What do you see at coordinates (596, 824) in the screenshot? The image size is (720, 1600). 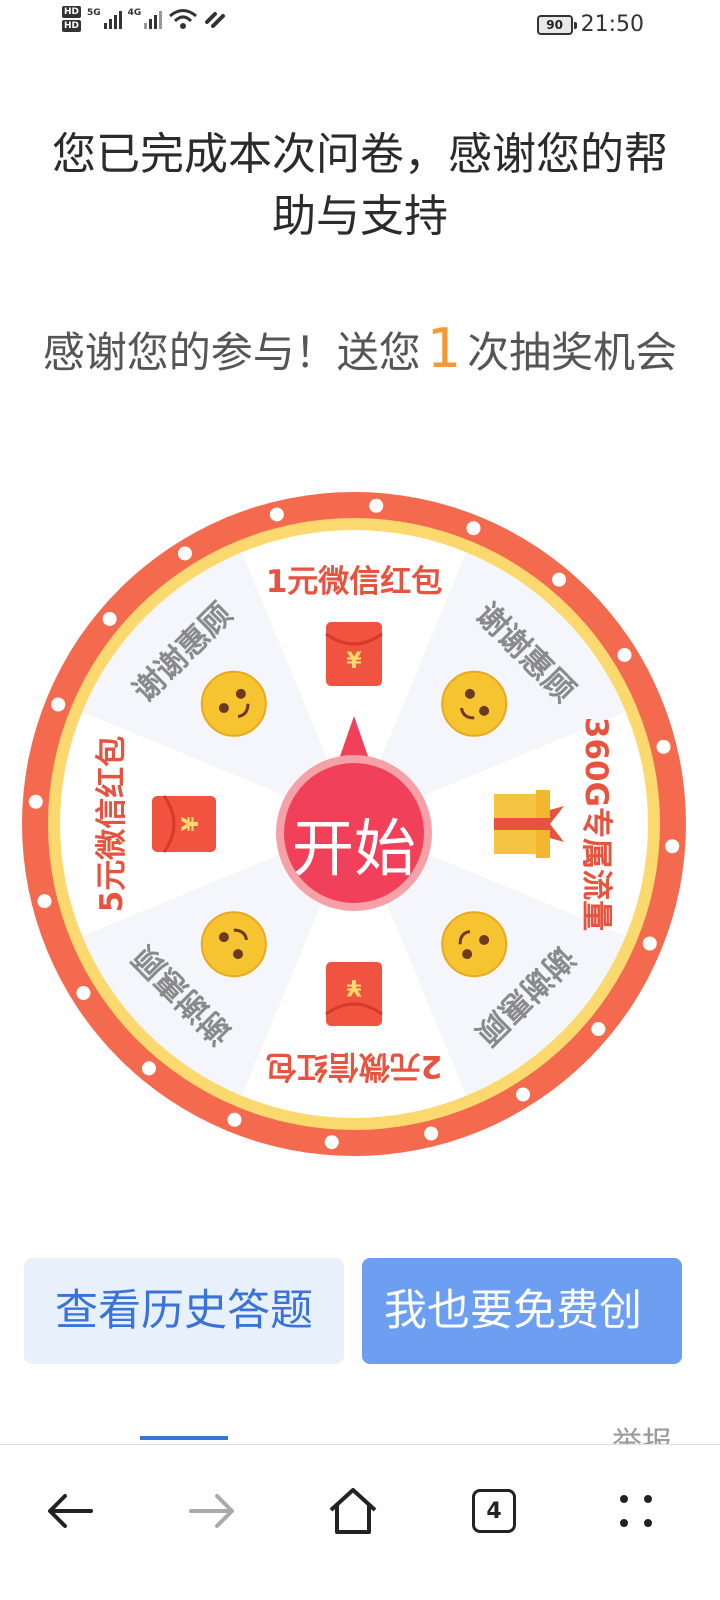 I see `prize-label: 360G专属流量` at bounding box center [596, 824].